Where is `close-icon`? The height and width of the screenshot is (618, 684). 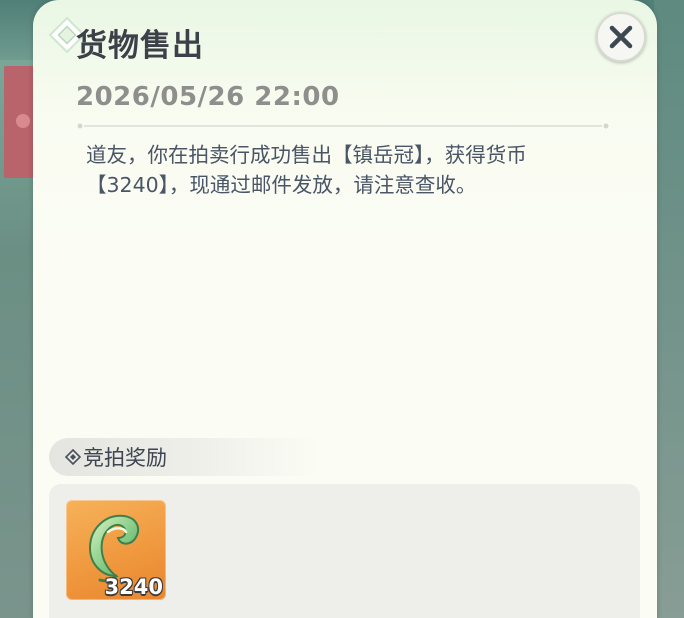 close-icon is located at coordinates (621, 37).